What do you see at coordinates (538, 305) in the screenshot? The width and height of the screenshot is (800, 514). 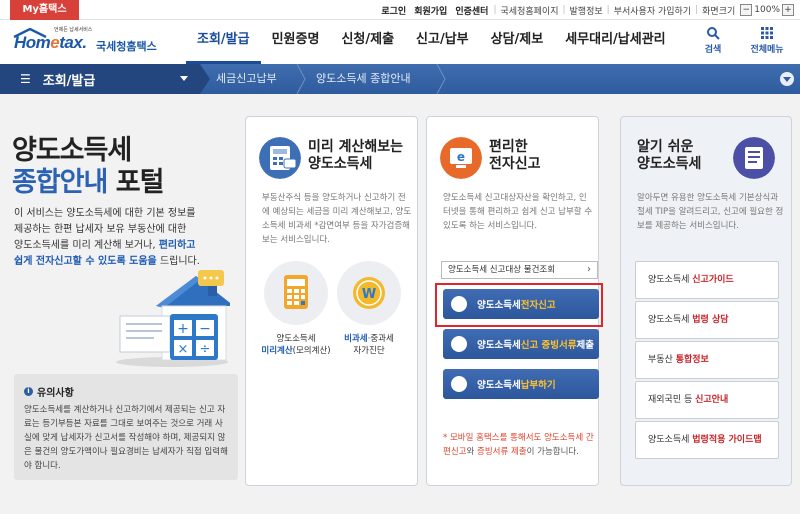 I see `button-emphasis: 전자신고` at bounding box center [538, 305].